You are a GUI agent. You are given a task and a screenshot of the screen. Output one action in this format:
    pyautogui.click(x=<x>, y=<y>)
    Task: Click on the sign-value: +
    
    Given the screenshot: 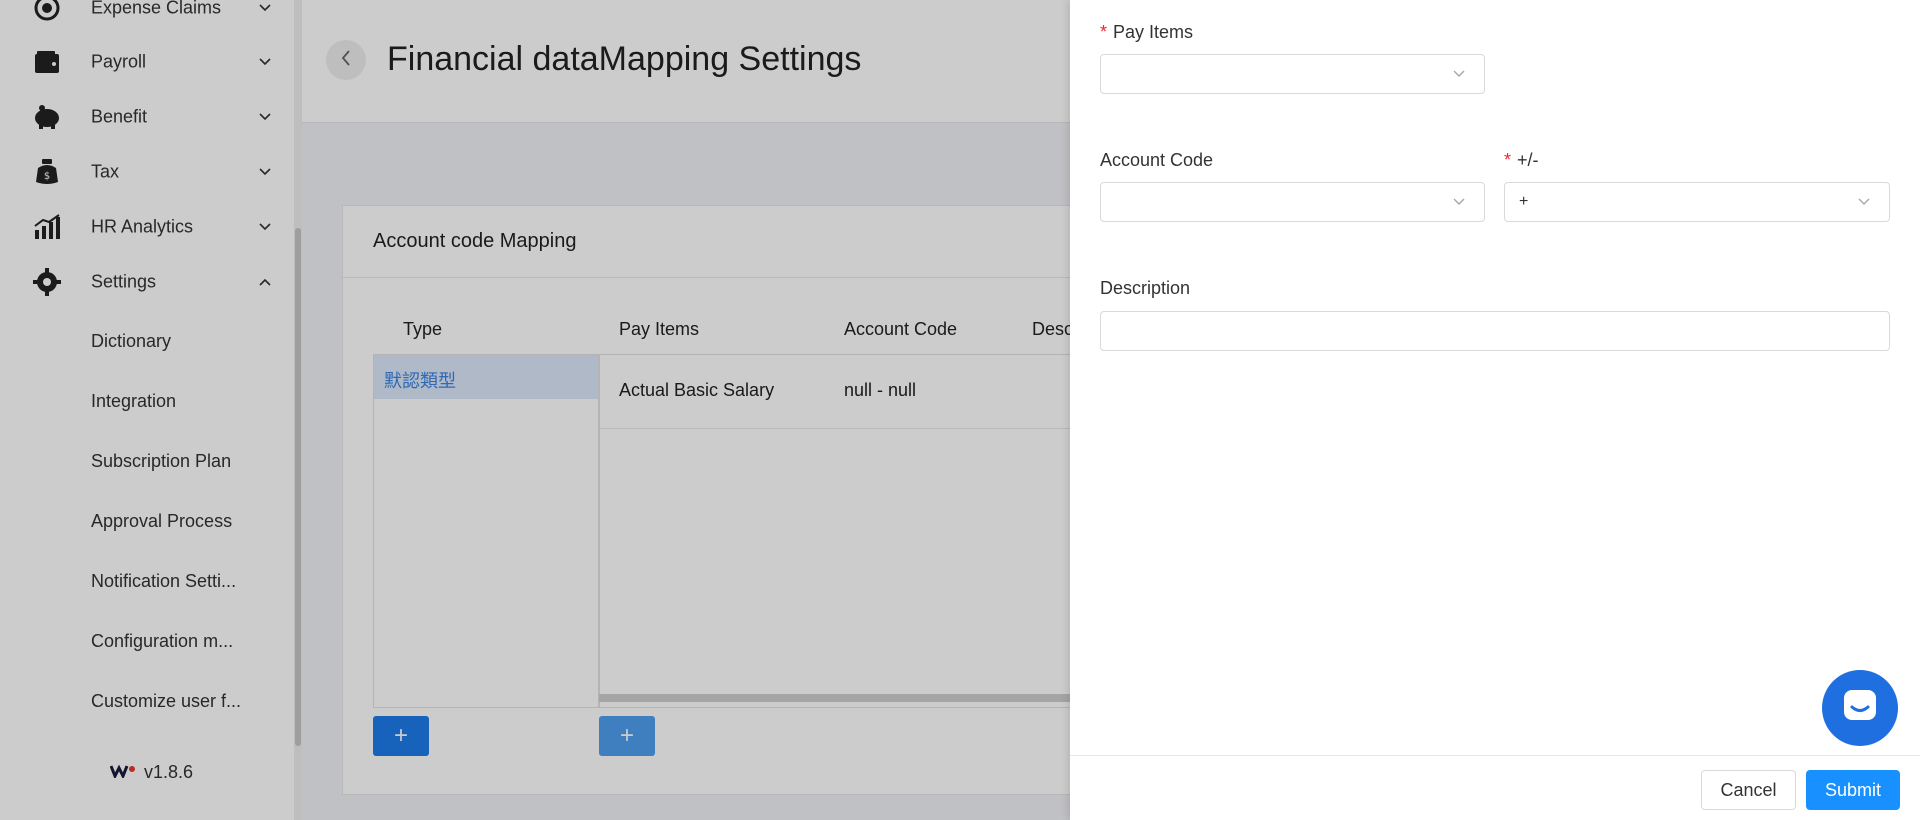 What is the action you would take?
    pyautogui.click(x=1524, y=201)
    